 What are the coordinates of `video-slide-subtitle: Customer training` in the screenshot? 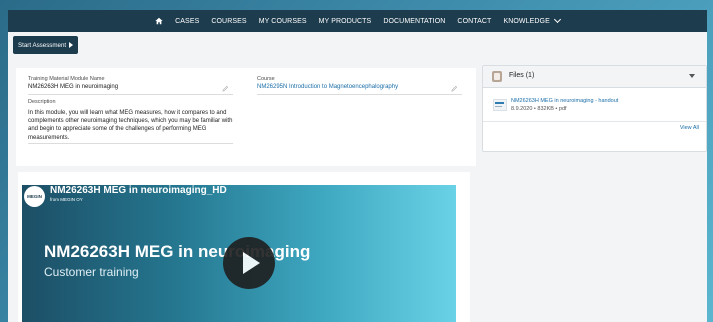 It's located at (91, 272).